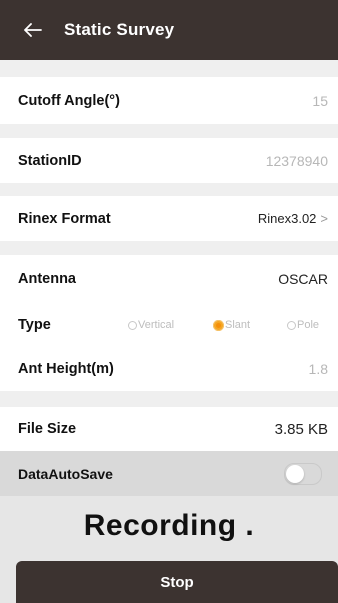 The width and height of the screenshot is (338, 603). What do you see at coordinates (169, 279) in the screenshot?
I see `antenna-row: Antenna OSCAR` at bounding box center [169, 279].